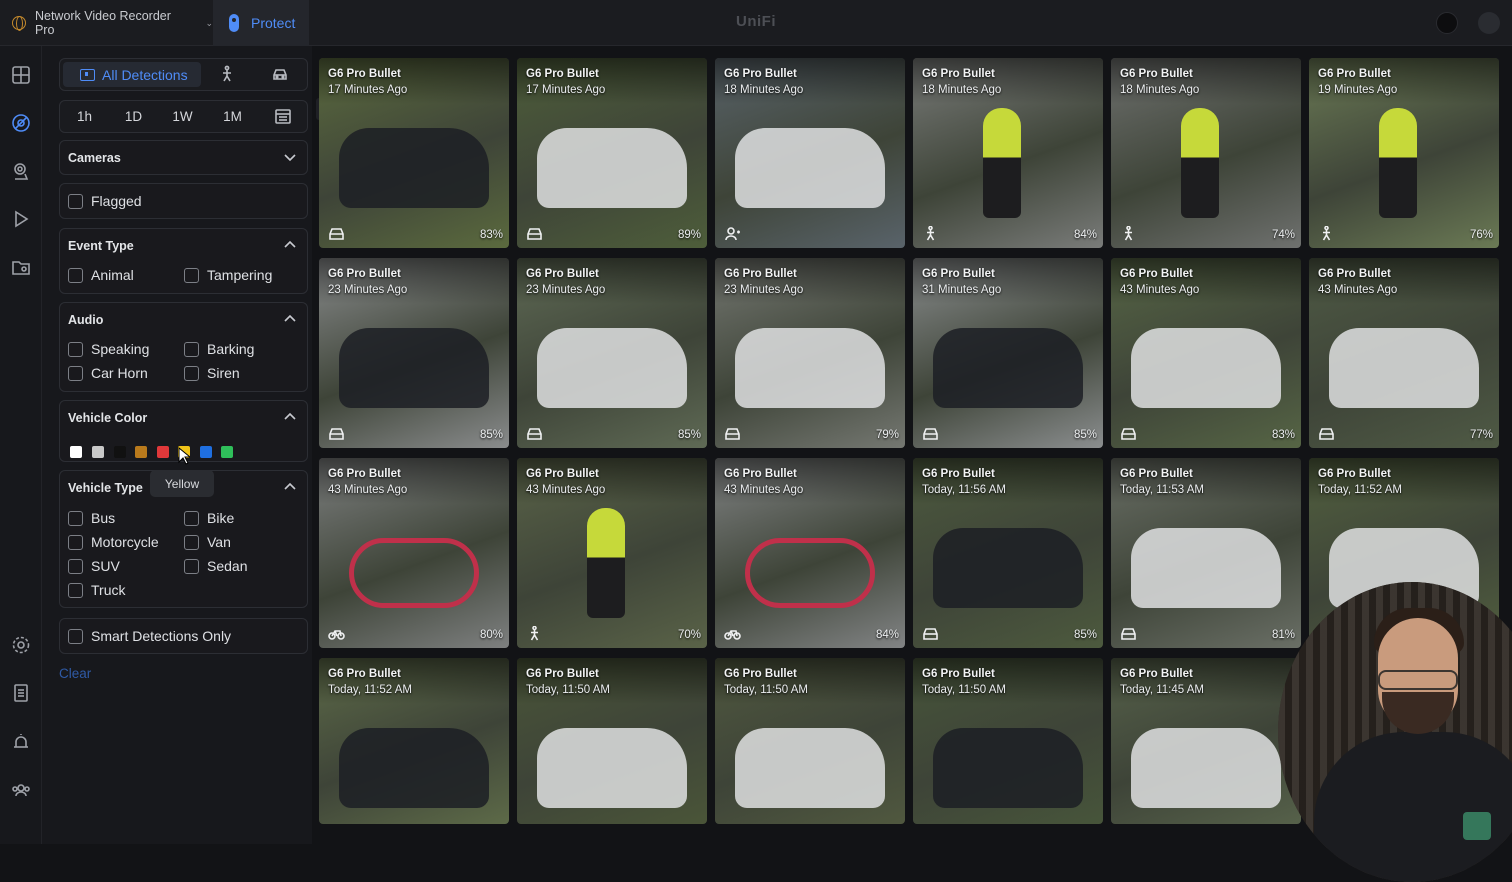 The image size is (1512, 882). Describe the element at coordinates (113, 542) in the screenshot. I see `motorcycle-checkbox: Motorcycle` at that location.